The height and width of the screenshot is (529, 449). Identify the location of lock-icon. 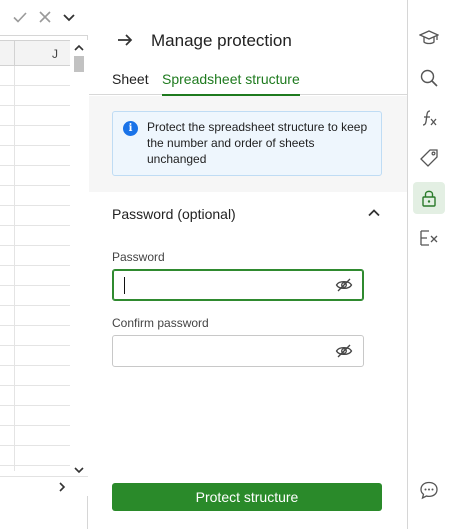
(429, 198).